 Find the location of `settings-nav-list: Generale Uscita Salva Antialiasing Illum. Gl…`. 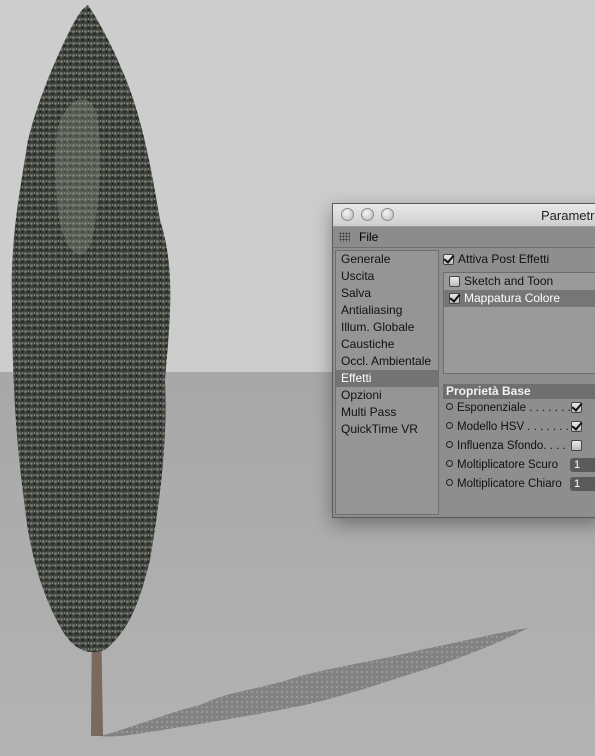

settings-nav-list: Generale Uscita Salva Antialiasing Illum. Gl… is located at coordinates (387, 382).